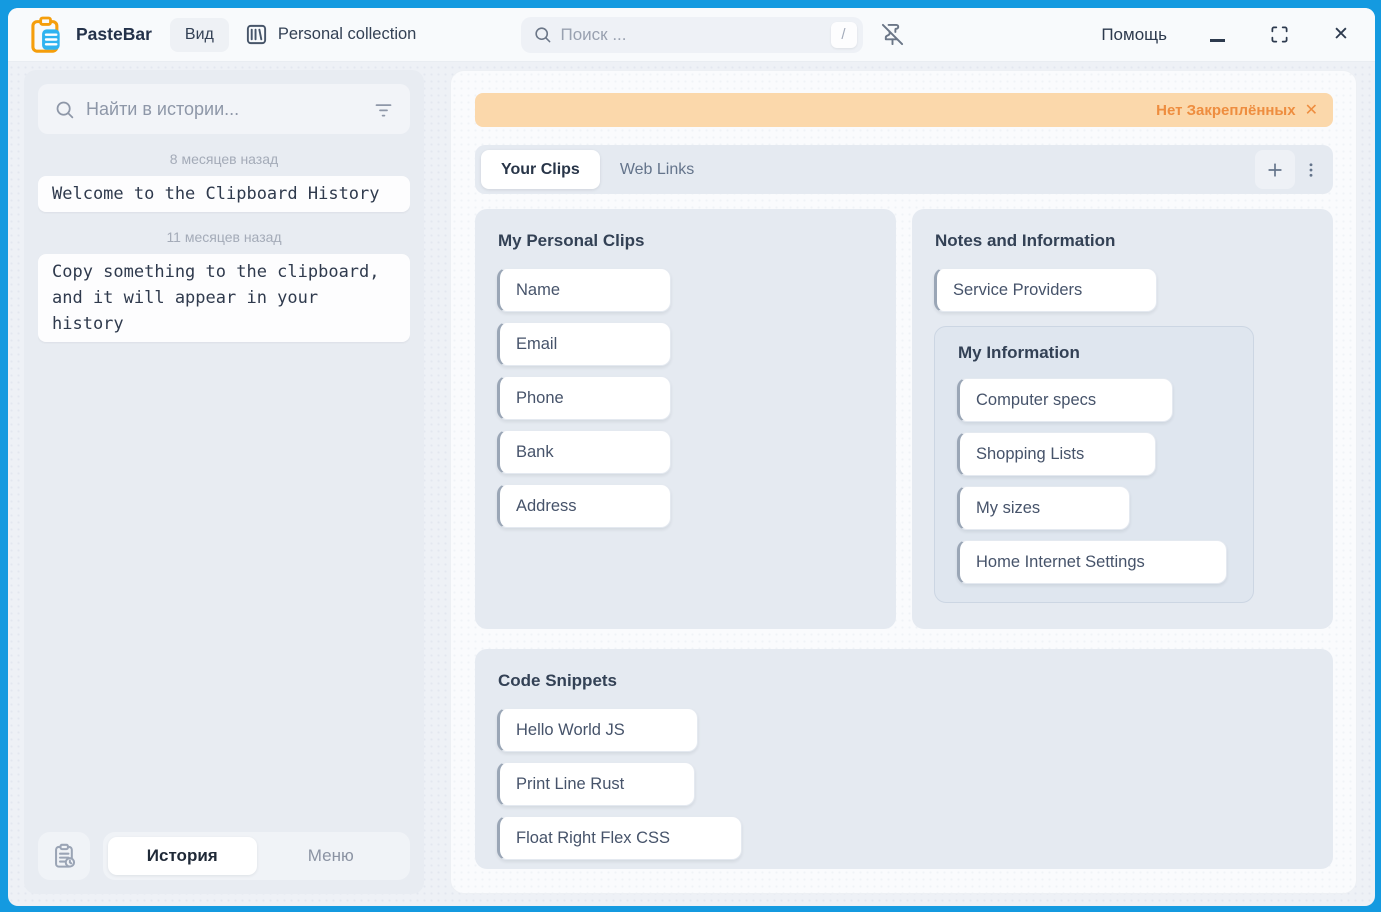  What do you see at coordinates (199, 34) in the screenshot?
I see `view-menu-button: Вид` at bounding box center [199, 34].